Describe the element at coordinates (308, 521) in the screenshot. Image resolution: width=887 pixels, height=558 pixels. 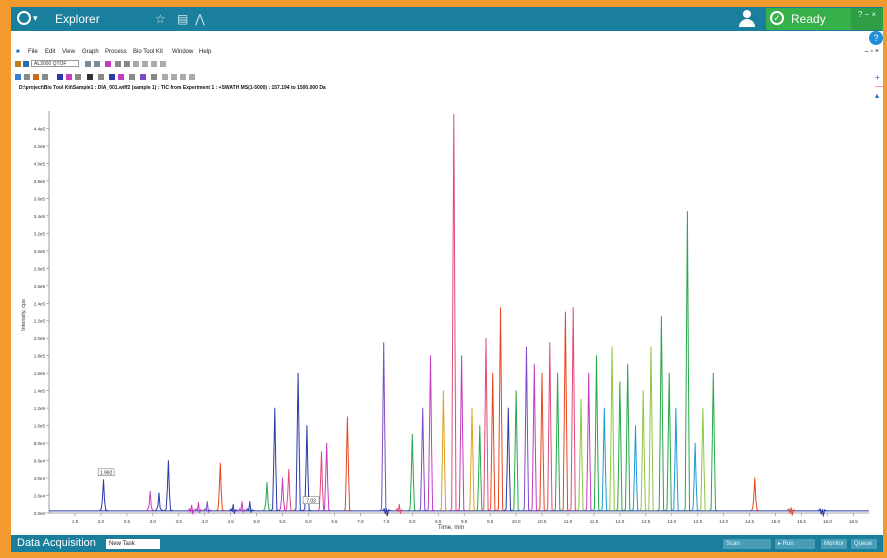
I see `x-tick-label: 6.0` at that location.